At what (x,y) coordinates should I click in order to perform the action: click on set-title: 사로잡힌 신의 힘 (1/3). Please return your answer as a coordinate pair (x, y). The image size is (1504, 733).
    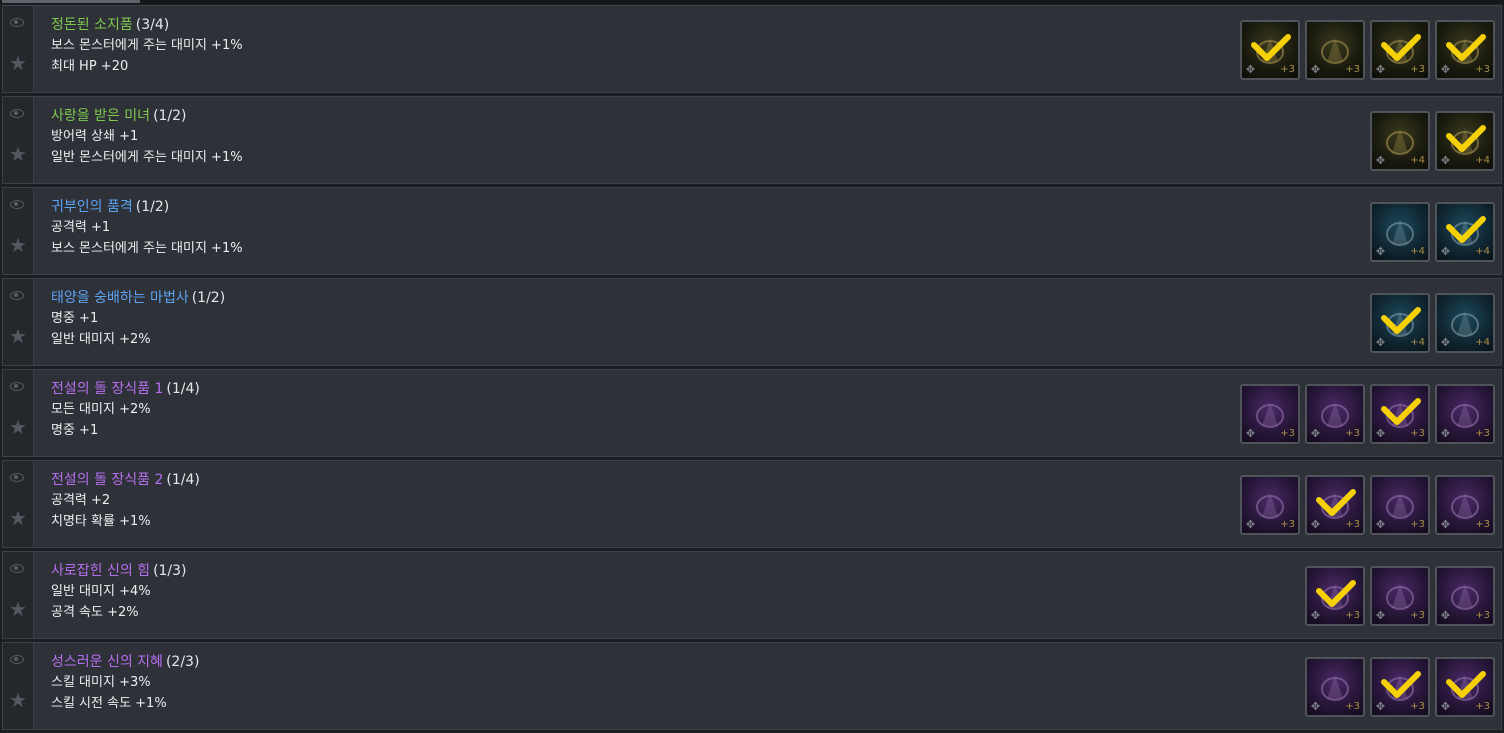
    Looking at the image, I should click on (119, 571).